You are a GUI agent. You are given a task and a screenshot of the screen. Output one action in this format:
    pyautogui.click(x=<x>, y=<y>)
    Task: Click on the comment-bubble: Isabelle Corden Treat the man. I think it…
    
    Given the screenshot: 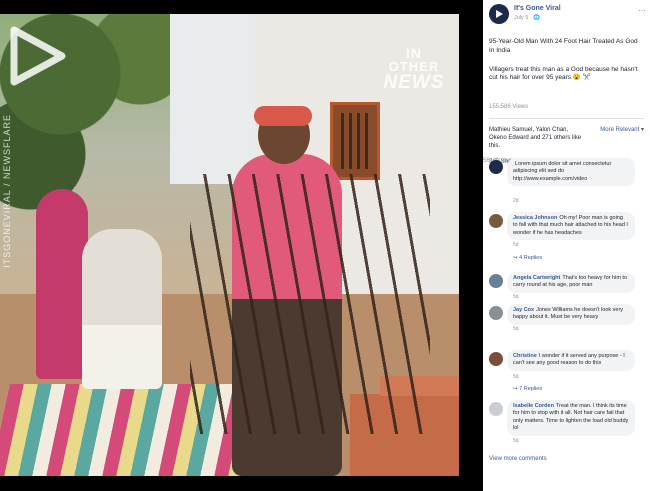 What is the action you would take?
    pyautogui.click(x=571, y=418)
    